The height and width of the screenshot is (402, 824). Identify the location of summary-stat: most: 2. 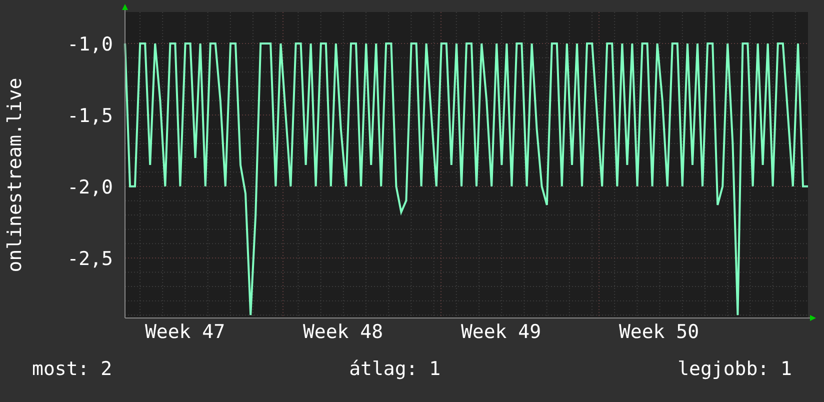
(72, 369).